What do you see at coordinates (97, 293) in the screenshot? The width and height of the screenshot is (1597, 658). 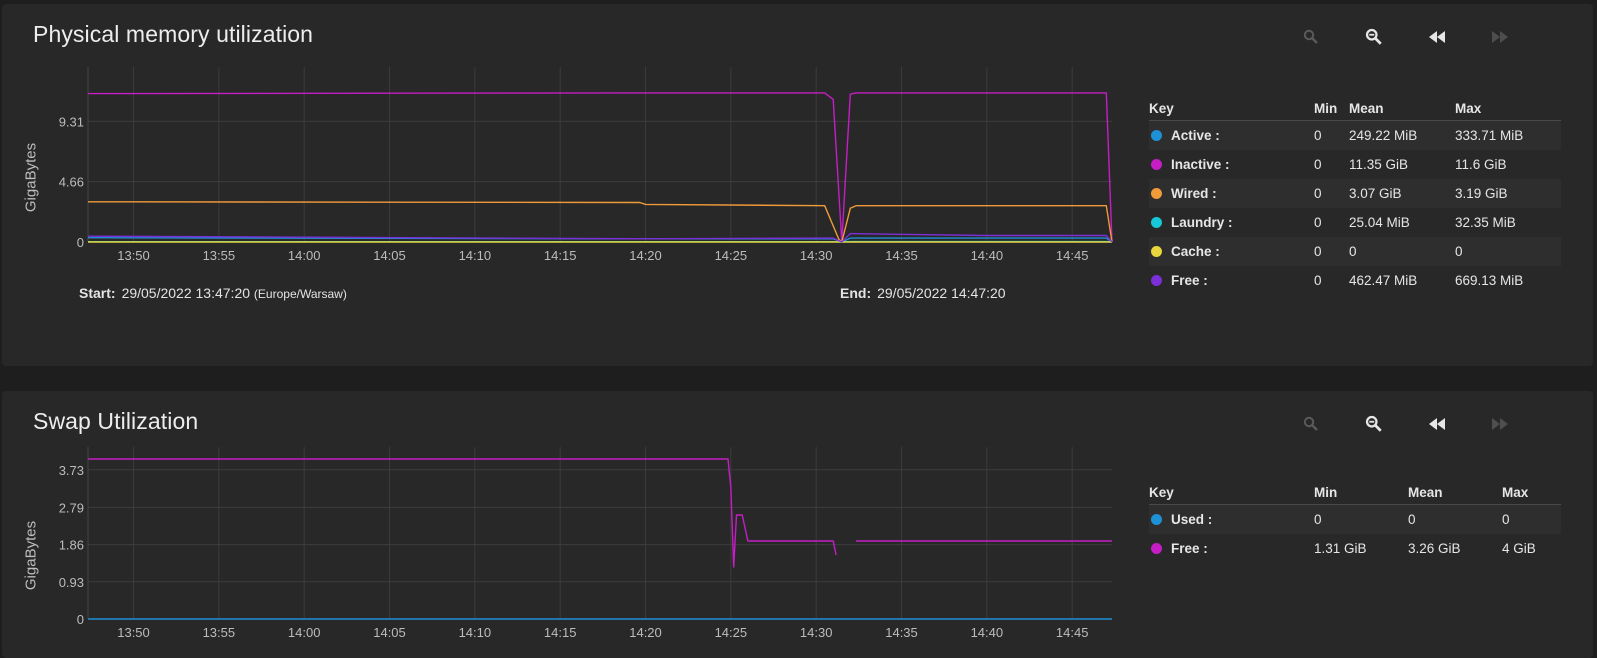 I see `start-label: Start:` at bounding box center [97, 293].